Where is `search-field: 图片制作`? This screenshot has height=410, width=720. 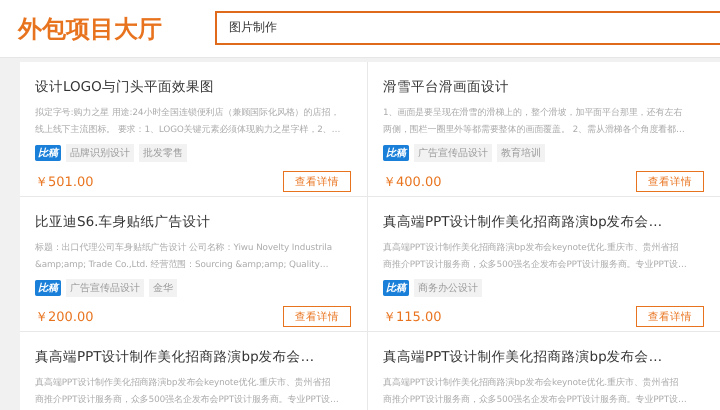 search-field: 图片制作 is located at coordinates (467, 27).